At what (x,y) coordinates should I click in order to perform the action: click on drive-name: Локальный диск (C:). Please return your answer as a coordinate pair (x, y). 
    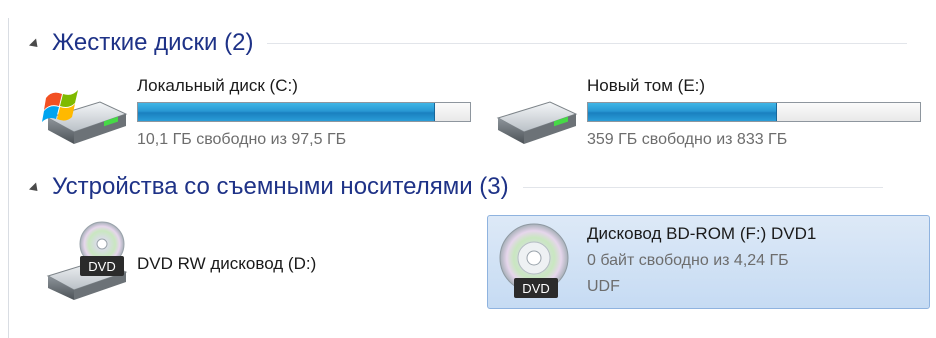
    Looking at the image, I should click on (217, 85).